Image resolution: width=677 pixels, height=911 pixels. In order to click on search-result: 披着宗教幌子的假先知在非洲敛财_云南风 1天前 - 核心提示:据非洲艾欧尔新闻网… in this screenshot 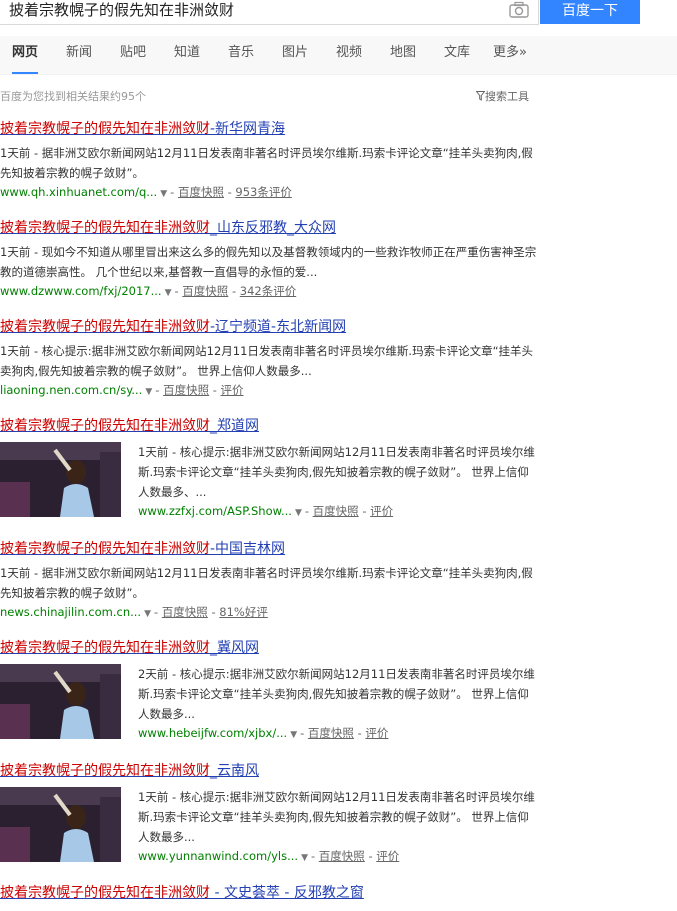, I will do `click(280, 814)`.